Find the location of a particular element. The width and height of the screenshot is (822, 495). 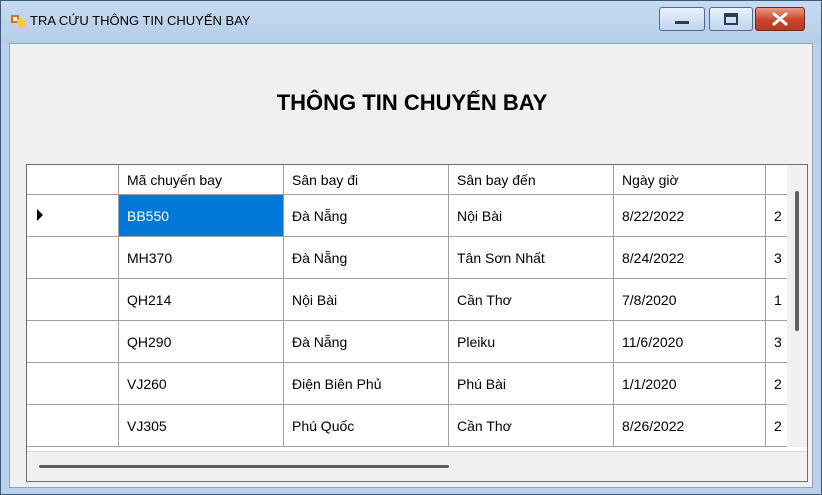

cell-flight-code: MH370 is located at coordinates (201, 258).